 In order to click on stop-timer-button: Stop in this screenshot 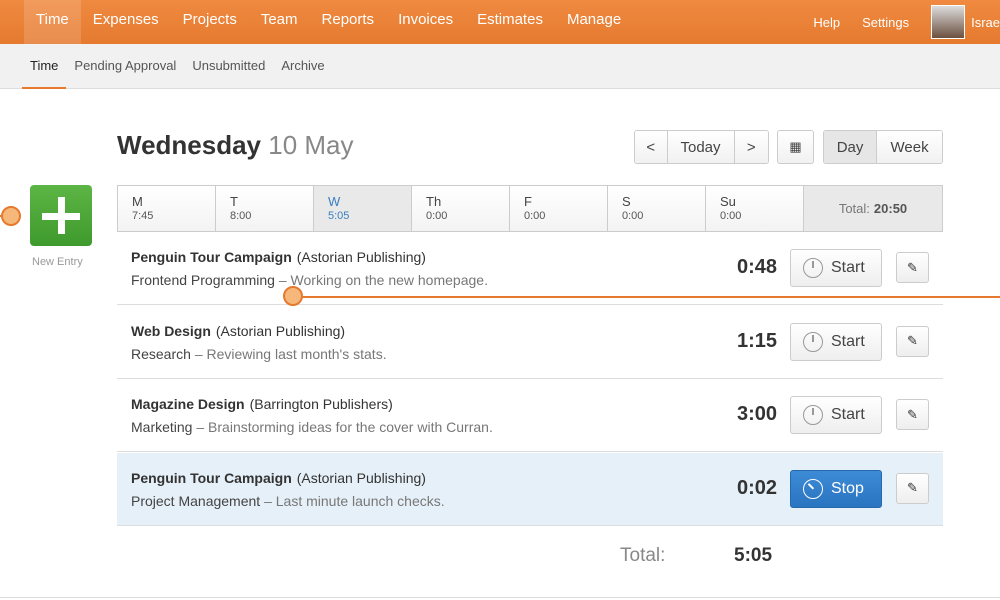, I will do `click(836, 488)`.